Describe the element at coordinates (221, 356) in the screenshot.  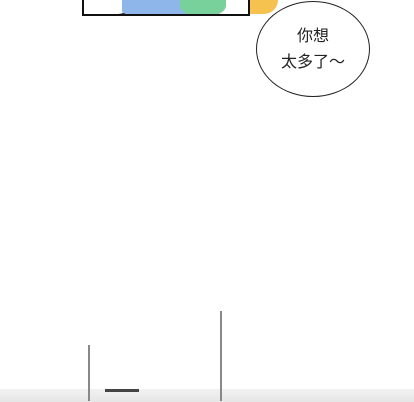
I see `right-post-line` at that location.